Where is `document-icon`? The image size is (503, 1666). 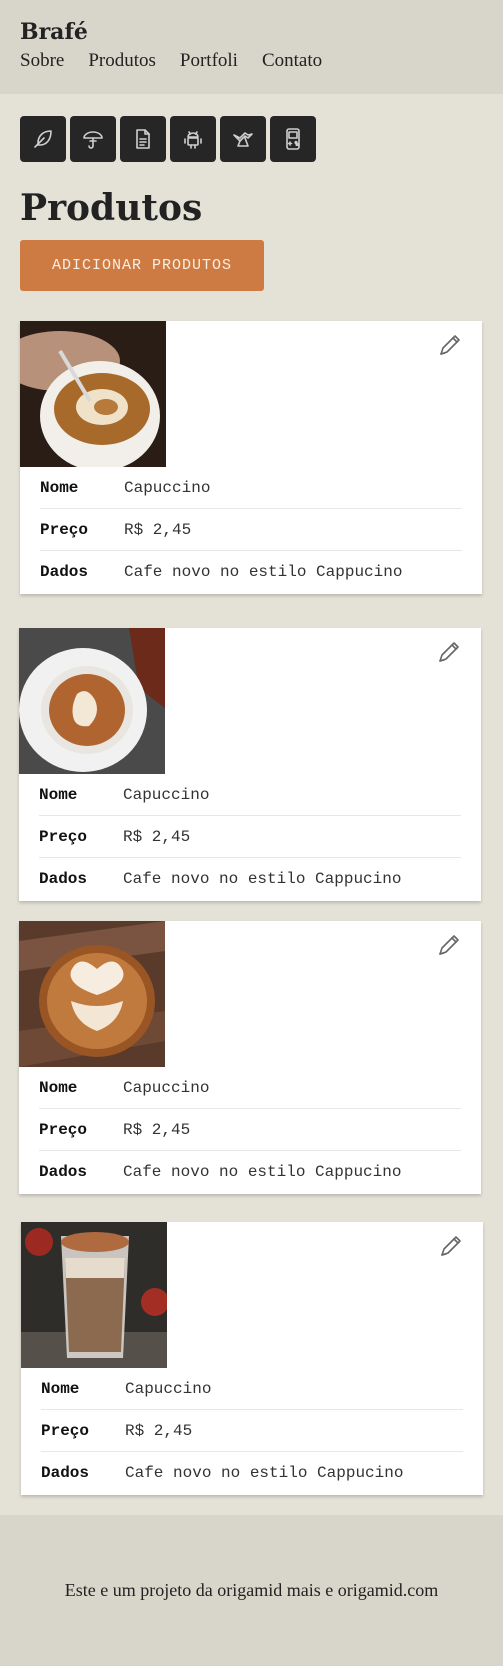
document-icon is located at coordinates (143, 139).